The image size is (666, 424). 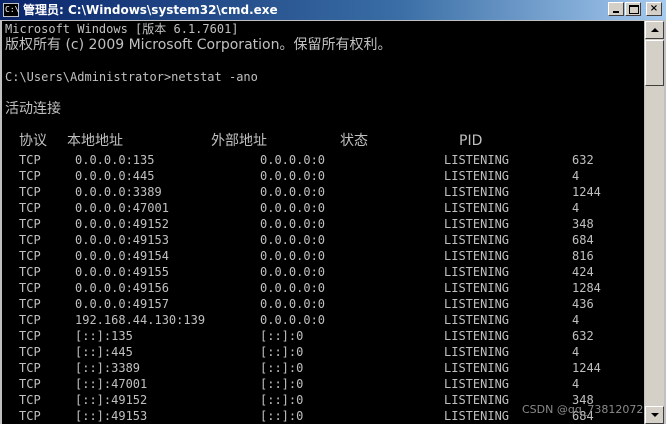 I want to click on row-1-state: LISTENING, so click(x=477, y=176).